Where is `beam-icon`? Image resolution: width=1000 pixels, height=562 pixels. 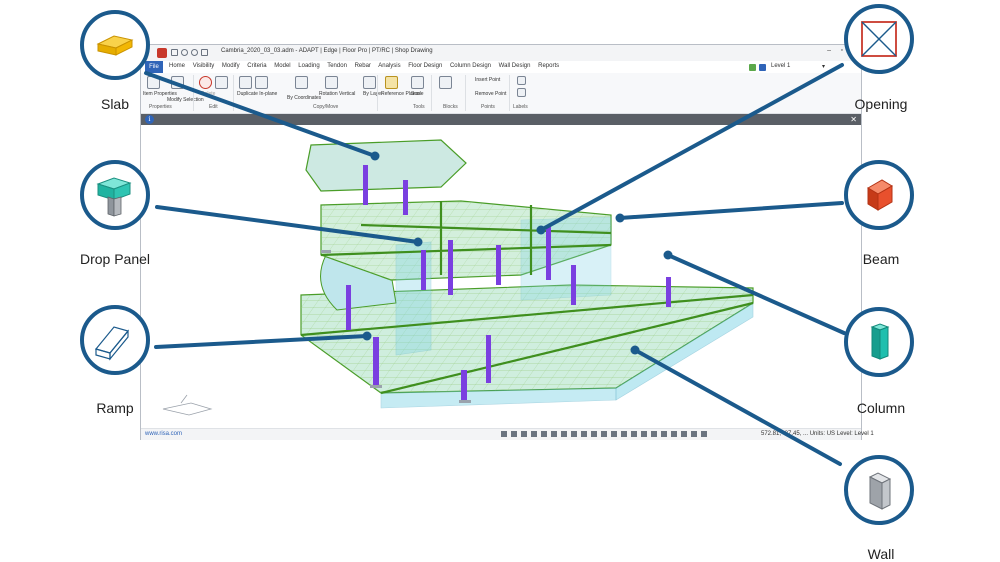 beam-icon is located at coordinates (880, 195).